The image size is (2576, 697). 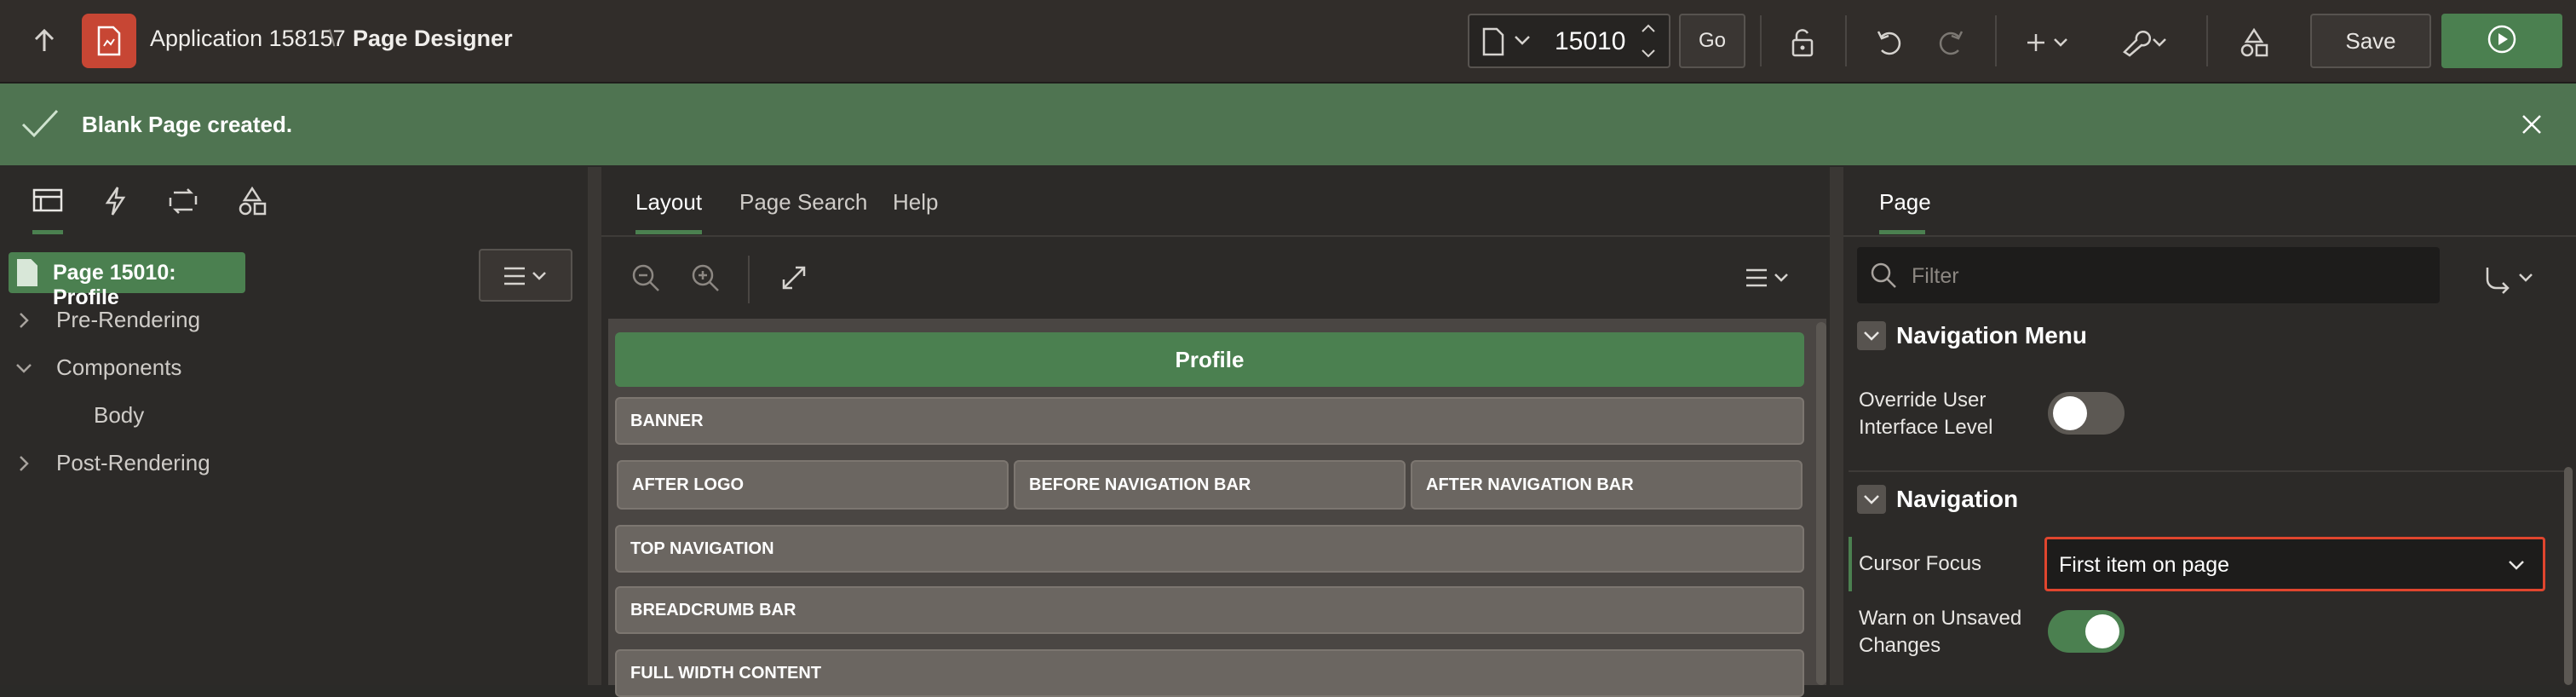 I want to click on section-navigation-menu: Navigation Menu, so click(x=1992, y=335).